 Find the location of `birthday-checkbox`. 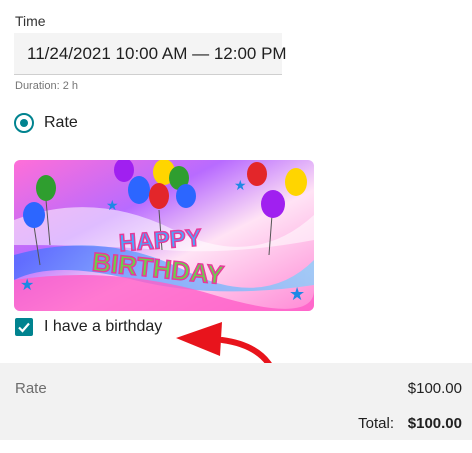

birthday-checkbox is located at coordinates (24, 327).